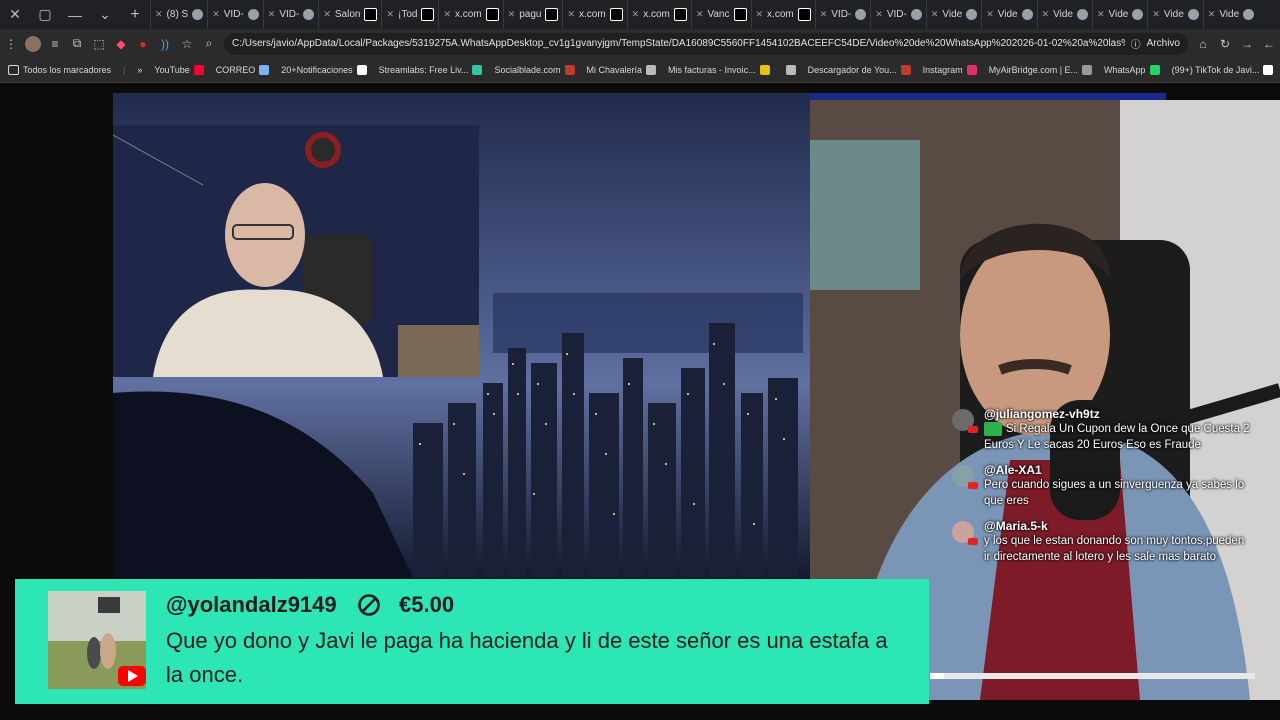  I want to click on bookmark-item: 20+Notificaciones, so click(323, 70).